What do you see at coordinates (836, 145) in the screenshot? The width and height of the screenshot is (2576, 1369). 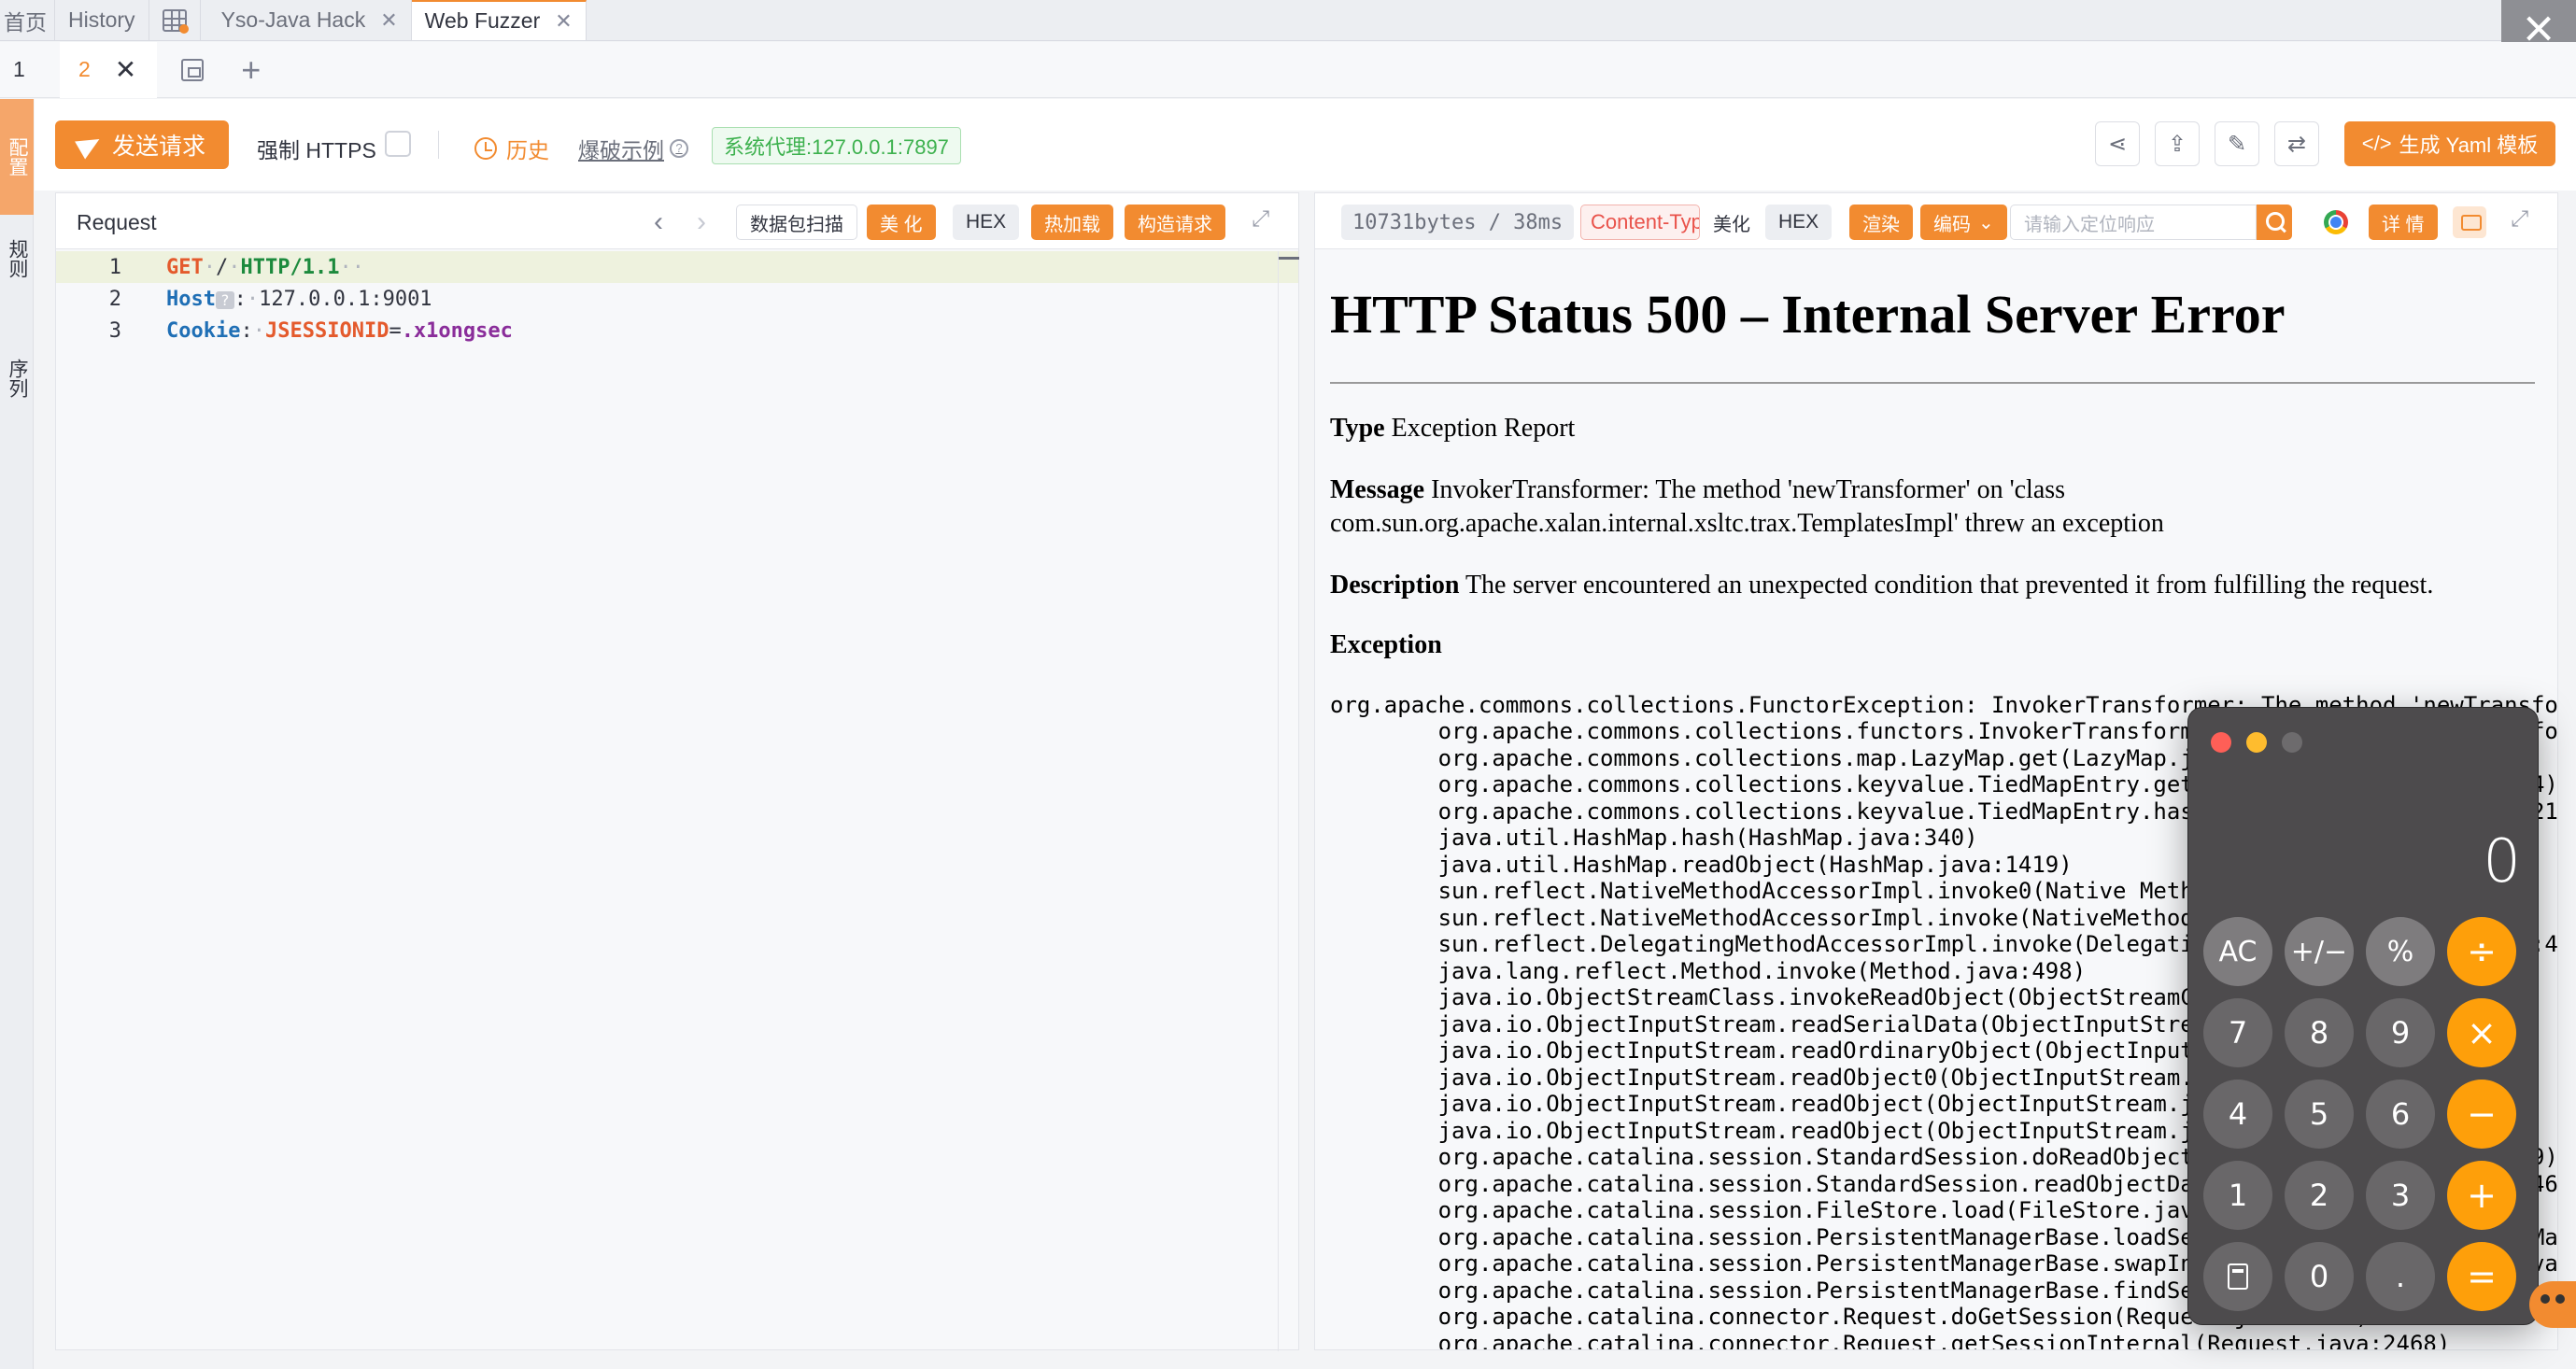 I see `system-proxy-badge: 系统代理:127.0.0.1:7897` at bounding box center [836, 145].